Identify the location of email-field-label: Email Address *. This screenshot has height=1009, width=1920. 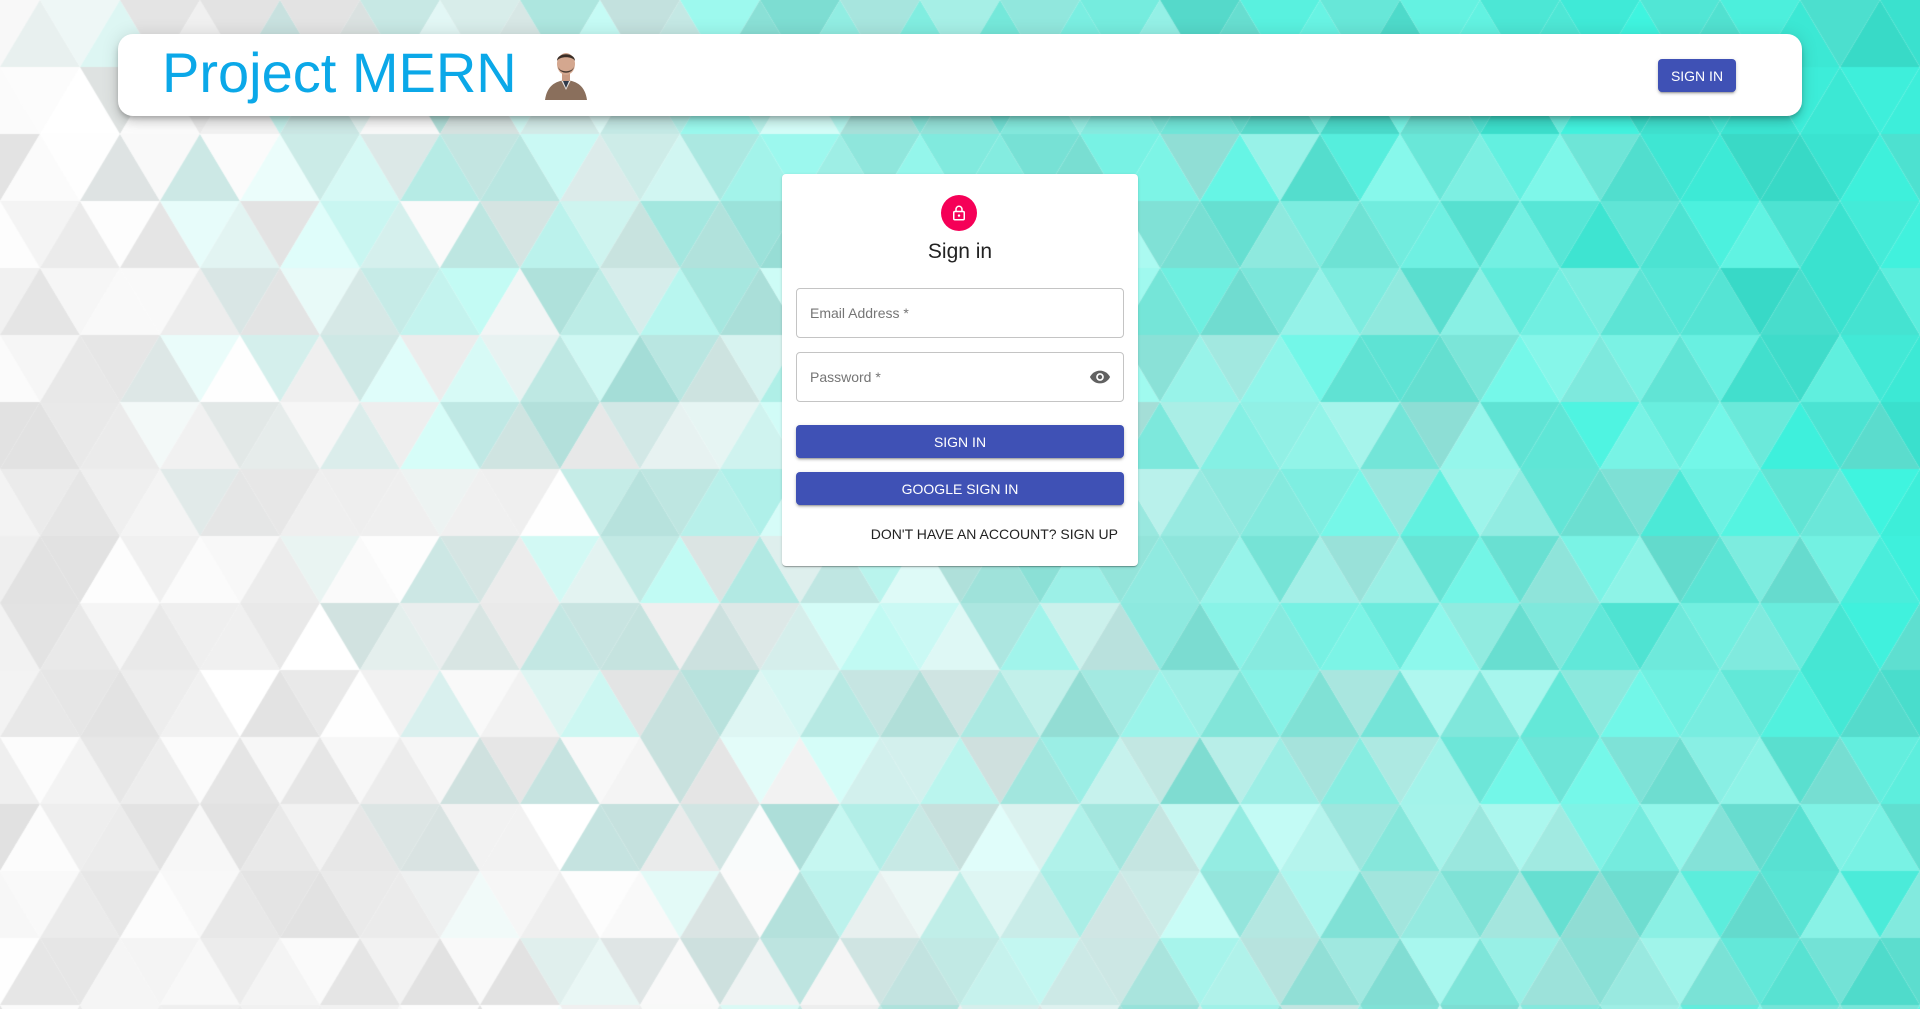
(859, 313).